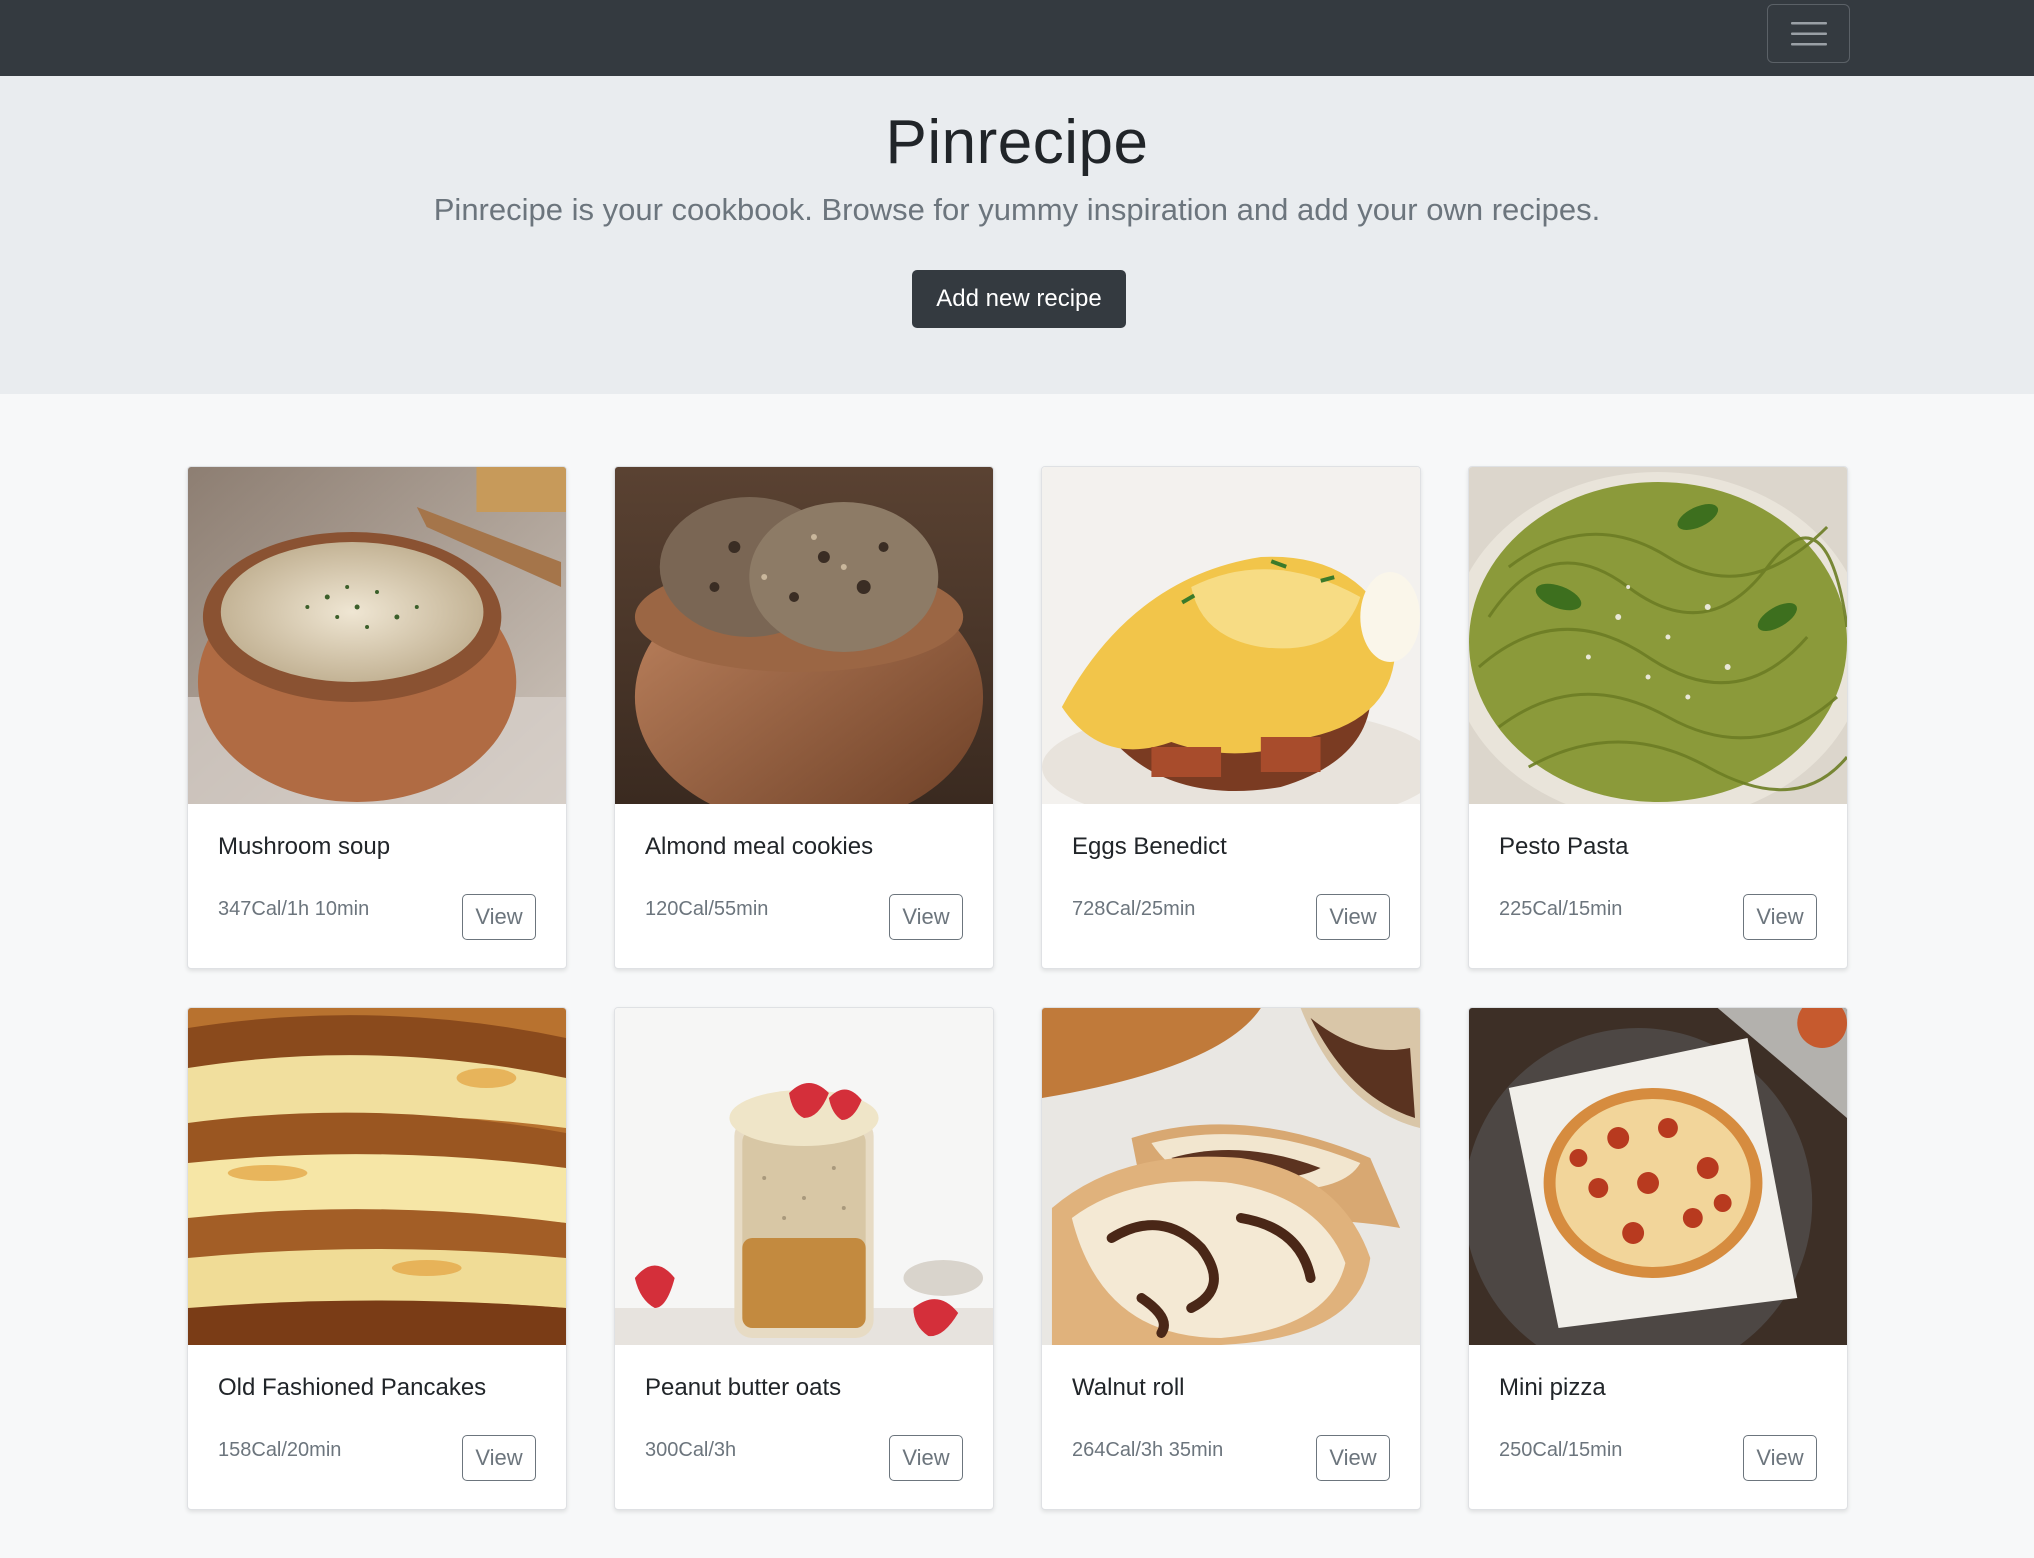  I want to click on recipe-calories-time: 158Cal/20min, so click(280, 1450).